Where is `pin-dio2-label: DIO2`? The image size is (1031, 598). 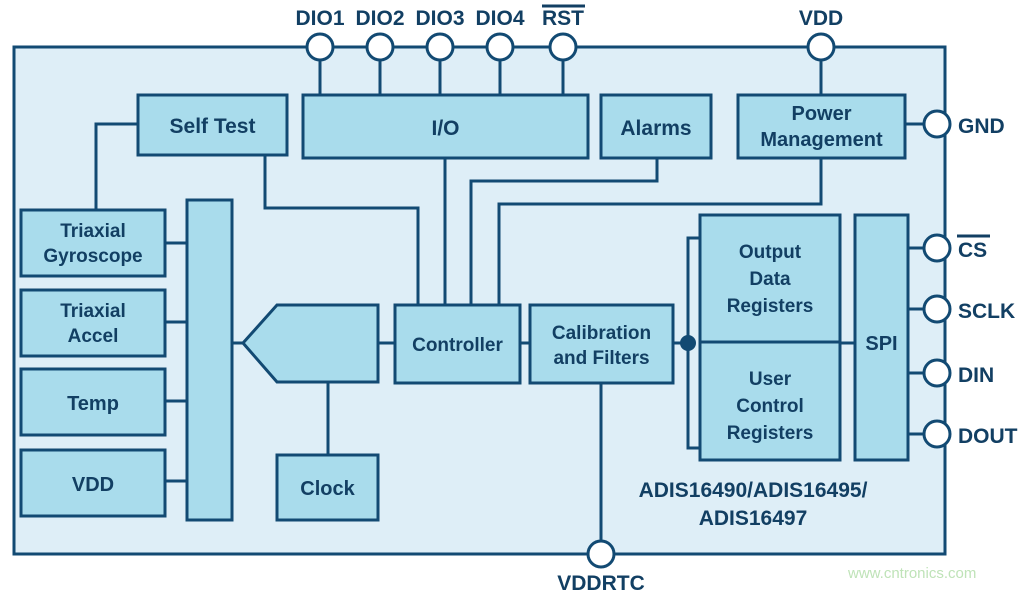 pin-dio2-label: DIO2 is located at coordinates (379, 18).